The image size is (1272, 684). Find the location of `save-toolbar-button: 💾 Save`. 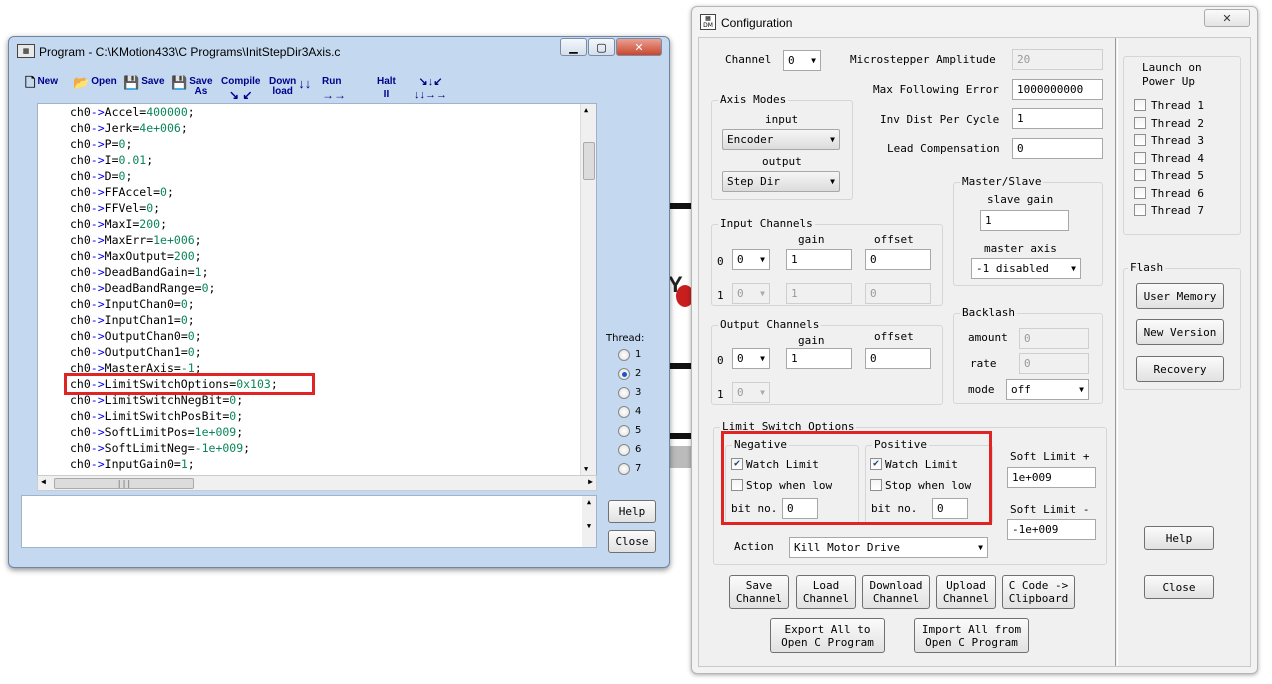

save-toolbar-button: 💾 Save is located at coordinates (144, 82).